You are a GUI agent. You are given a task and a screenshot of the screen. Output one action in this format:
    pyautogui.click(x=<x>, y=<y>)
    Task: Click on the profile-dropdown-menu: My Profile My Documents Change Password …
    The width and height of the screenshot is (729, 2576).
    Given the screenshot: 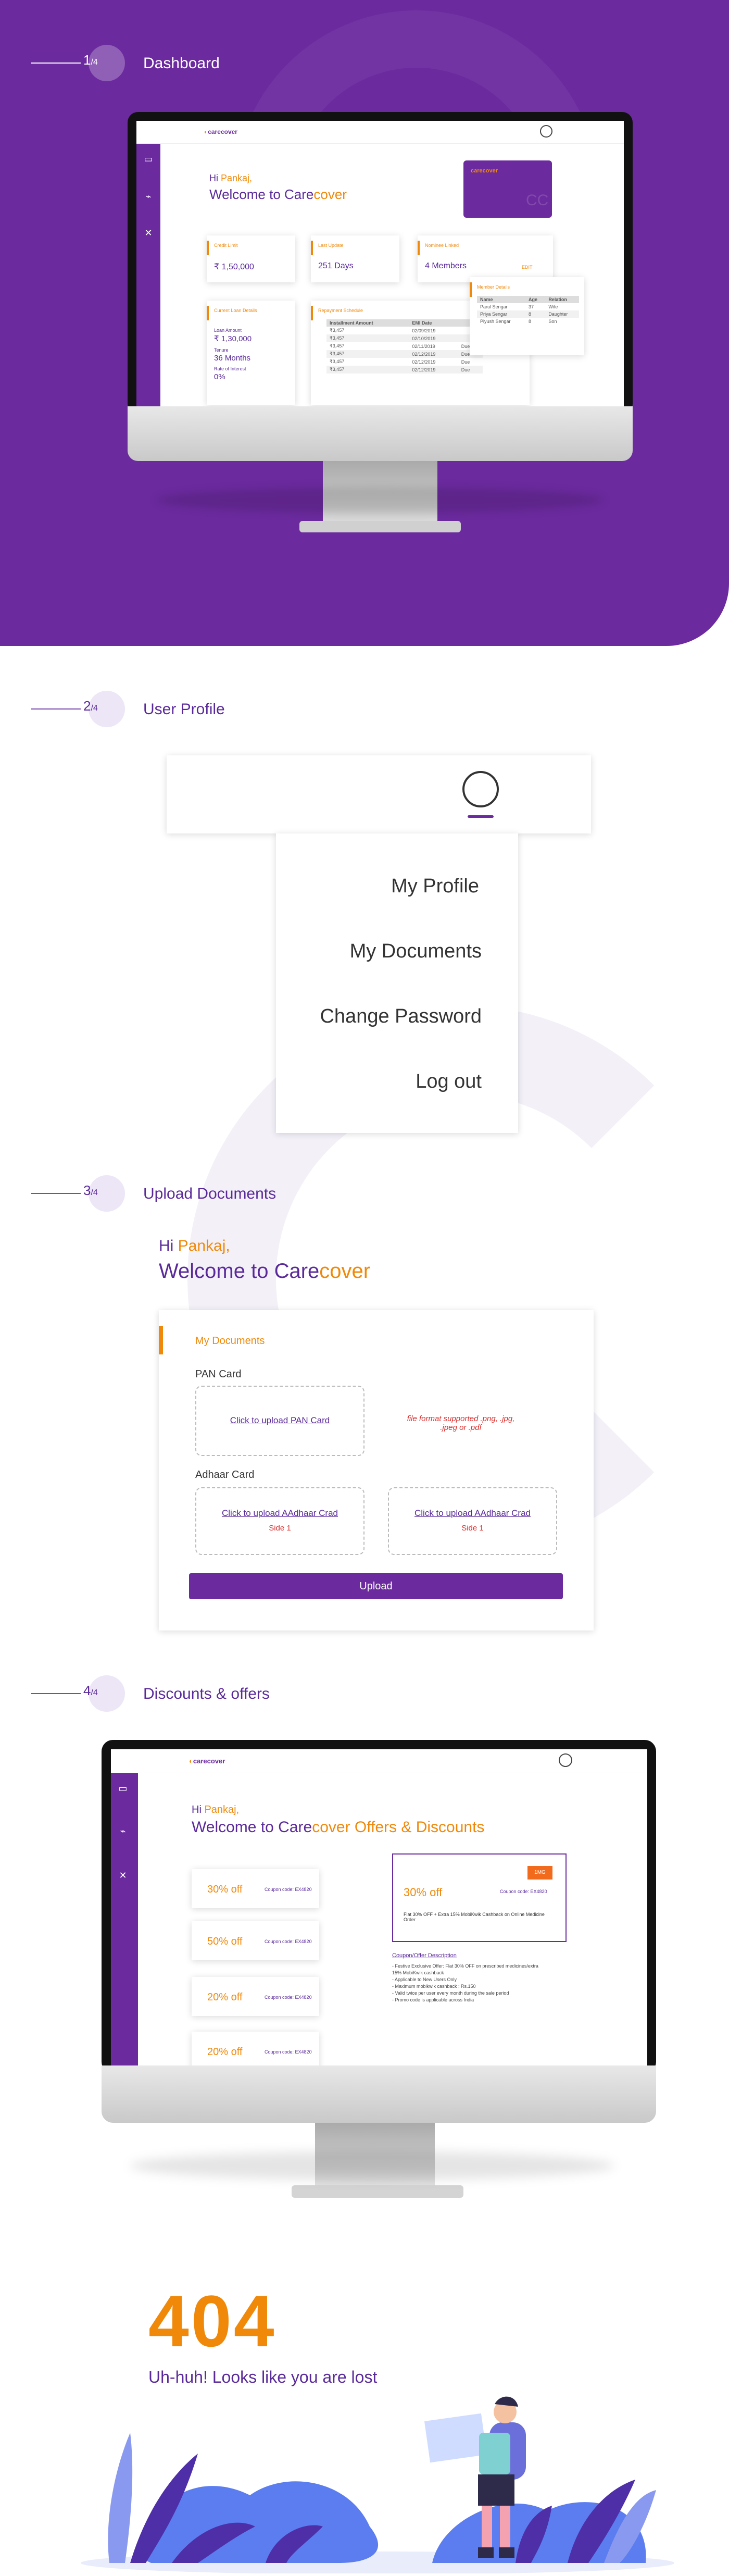 What is the action you would take?
    pyautogui.click(x=397, y=983)
    